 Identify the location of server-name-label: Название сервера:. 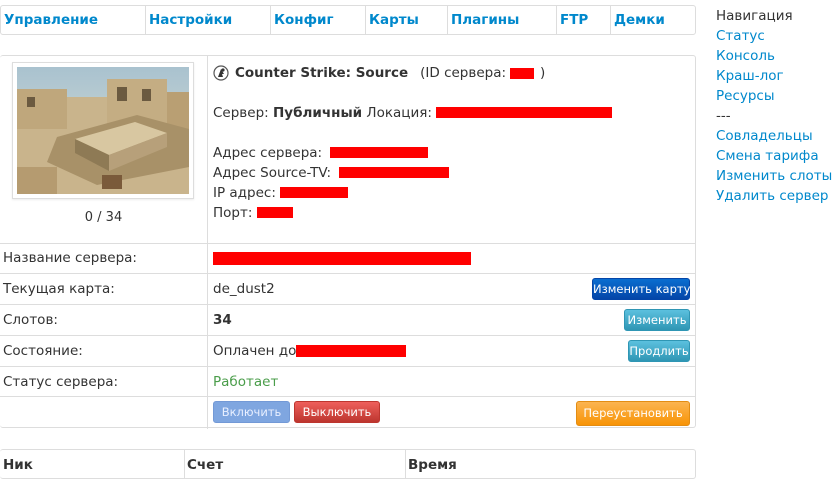
(70, 258).